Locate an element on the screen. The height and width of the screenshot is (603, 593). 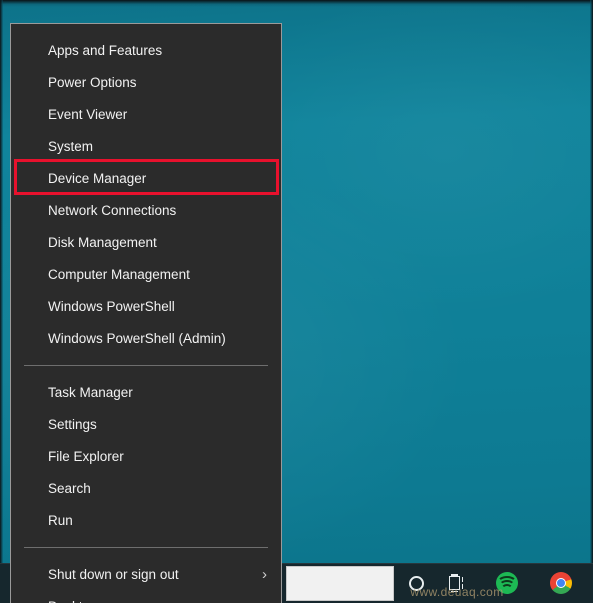
menu-item-label: Shut down or sign out is located at coordinates (113, 574).